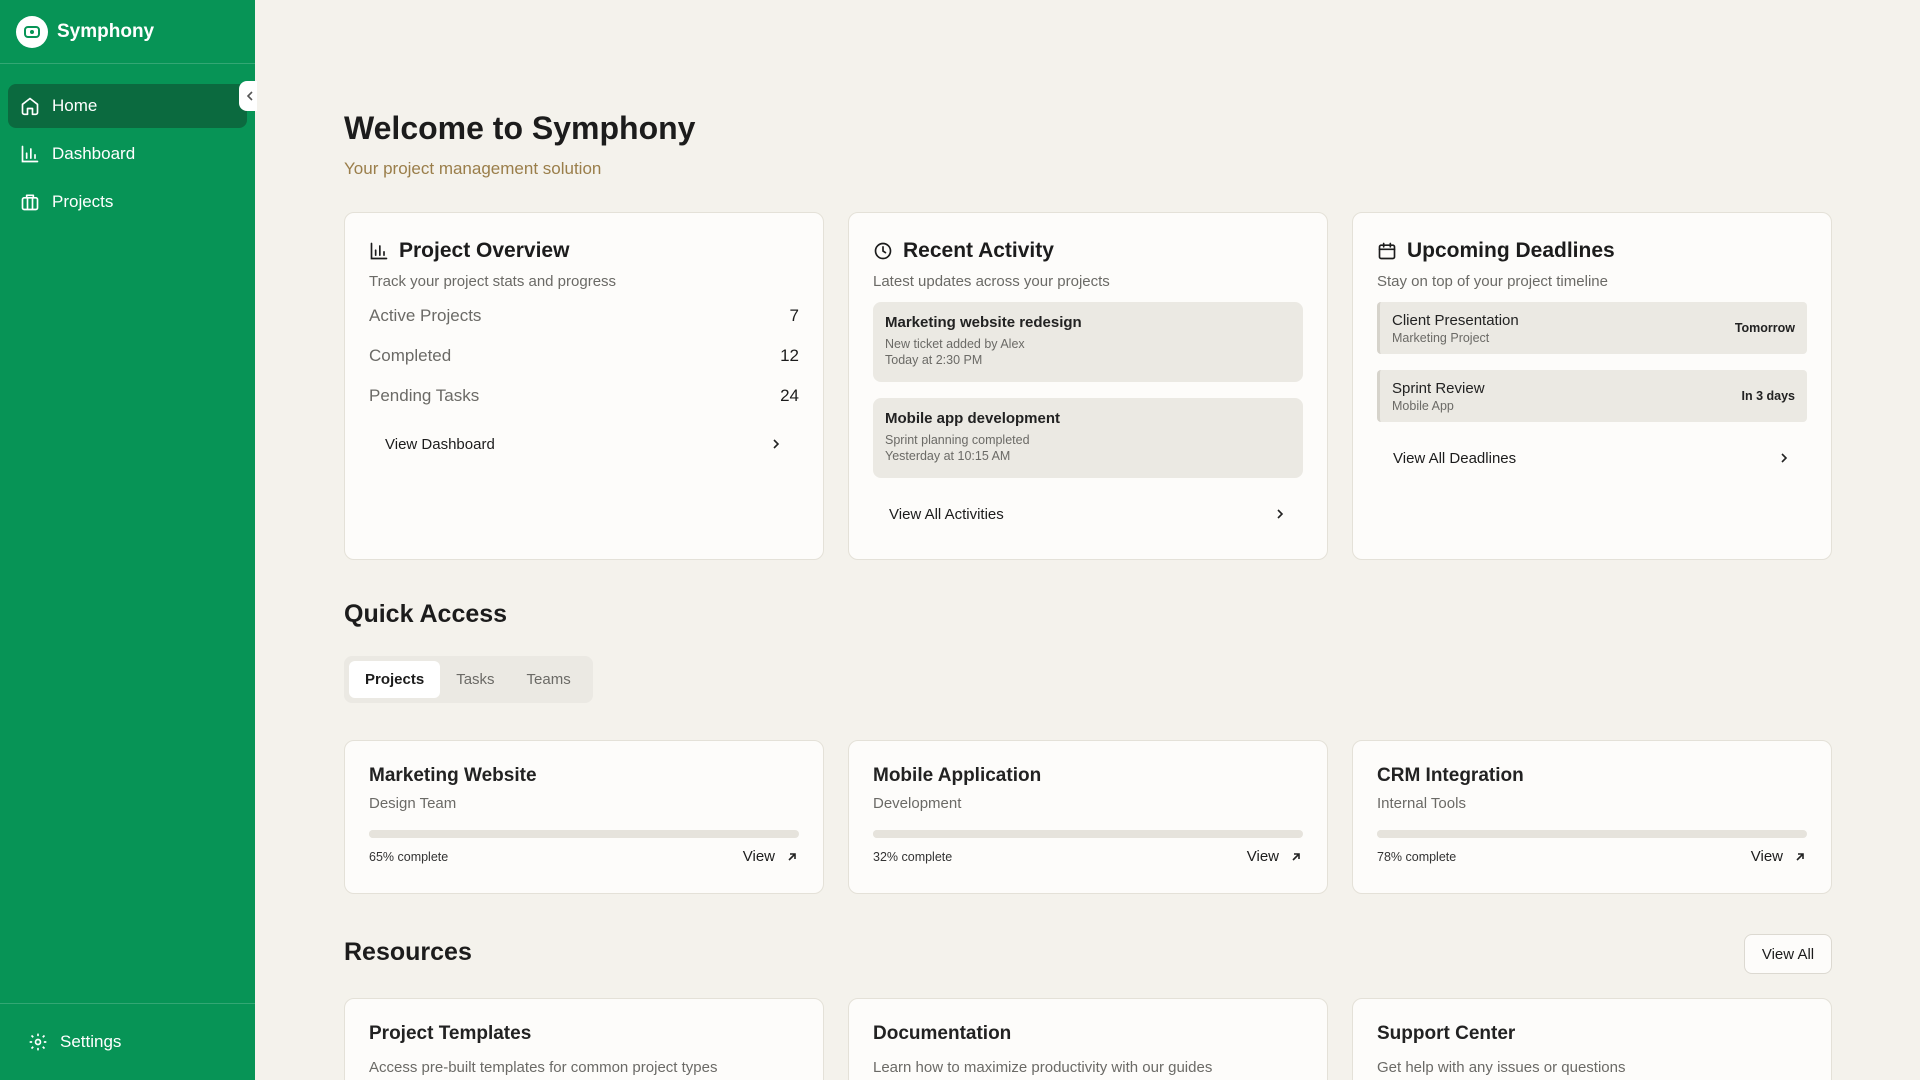  Describe the element at coordinates (789, 395) in the screenshot. I see `stat-value: 24` at that location.